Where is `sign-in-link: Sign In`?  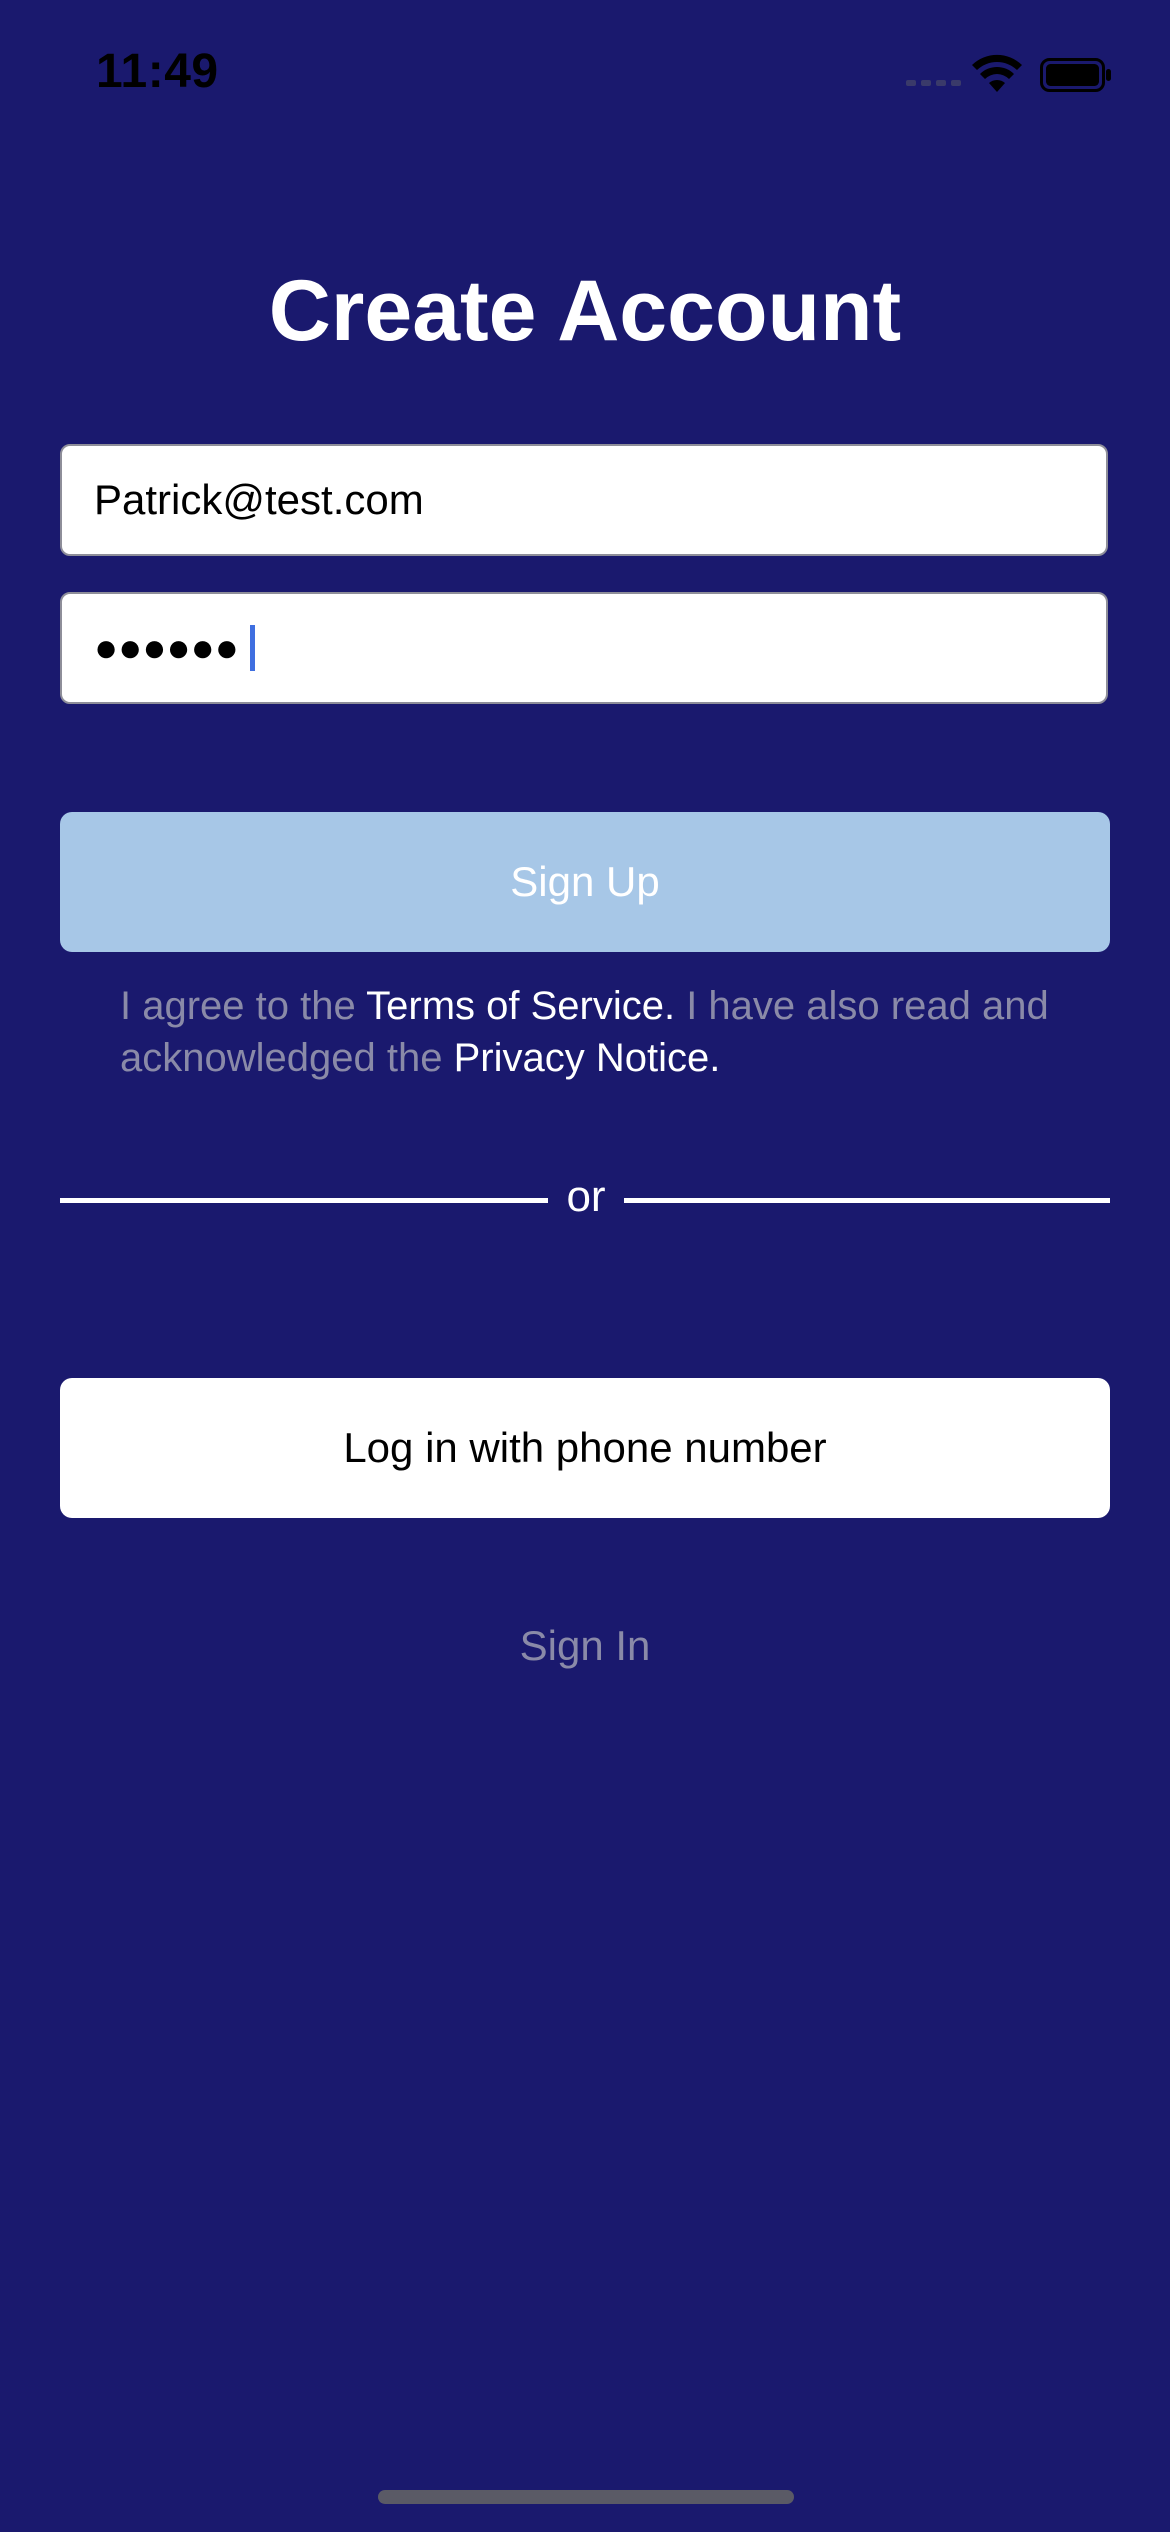
sign-in-link: Sign In is located at coordinates (585, 1646).